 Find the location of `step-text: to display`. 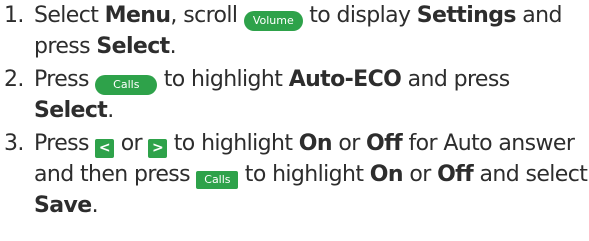

step-text: to display is located at coordinates (359, 15).